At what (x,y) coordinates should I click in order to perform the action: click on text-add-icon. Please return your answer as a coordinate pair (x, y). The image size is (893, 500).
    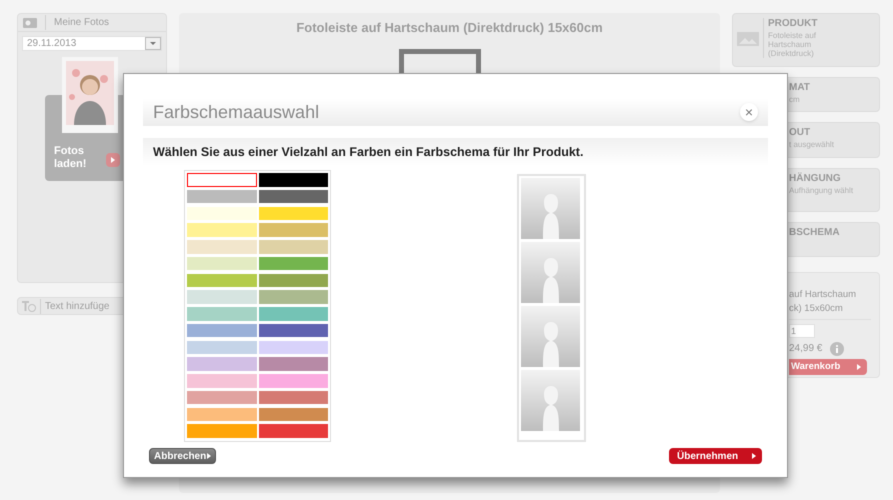
    Looking at the image, I should click on (29, 306).